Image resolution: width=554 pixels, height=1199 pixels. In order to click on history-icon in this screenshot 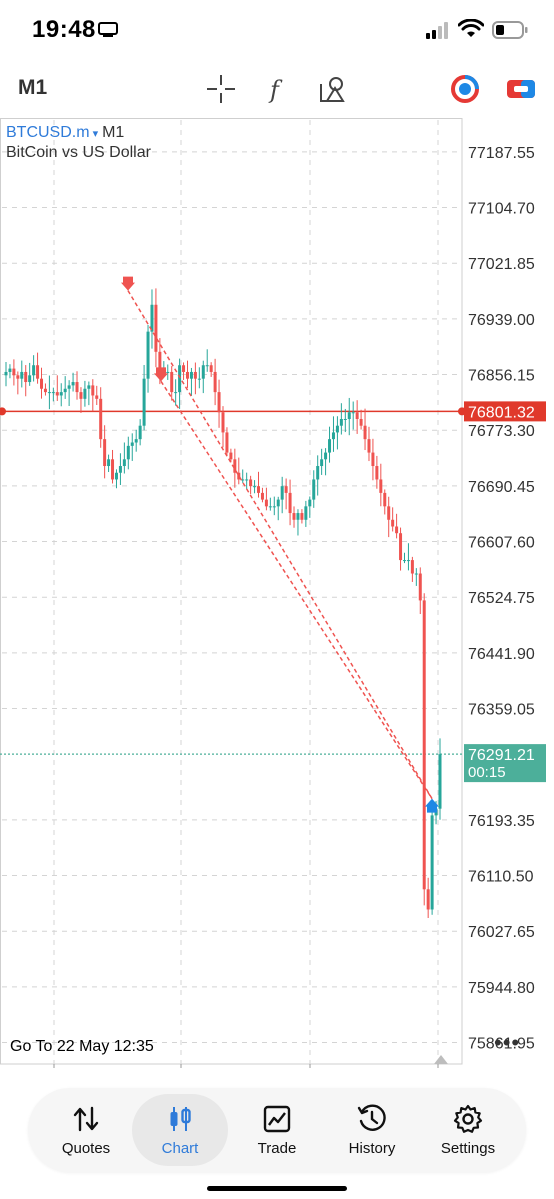, I will do `click(371, 1117)`.